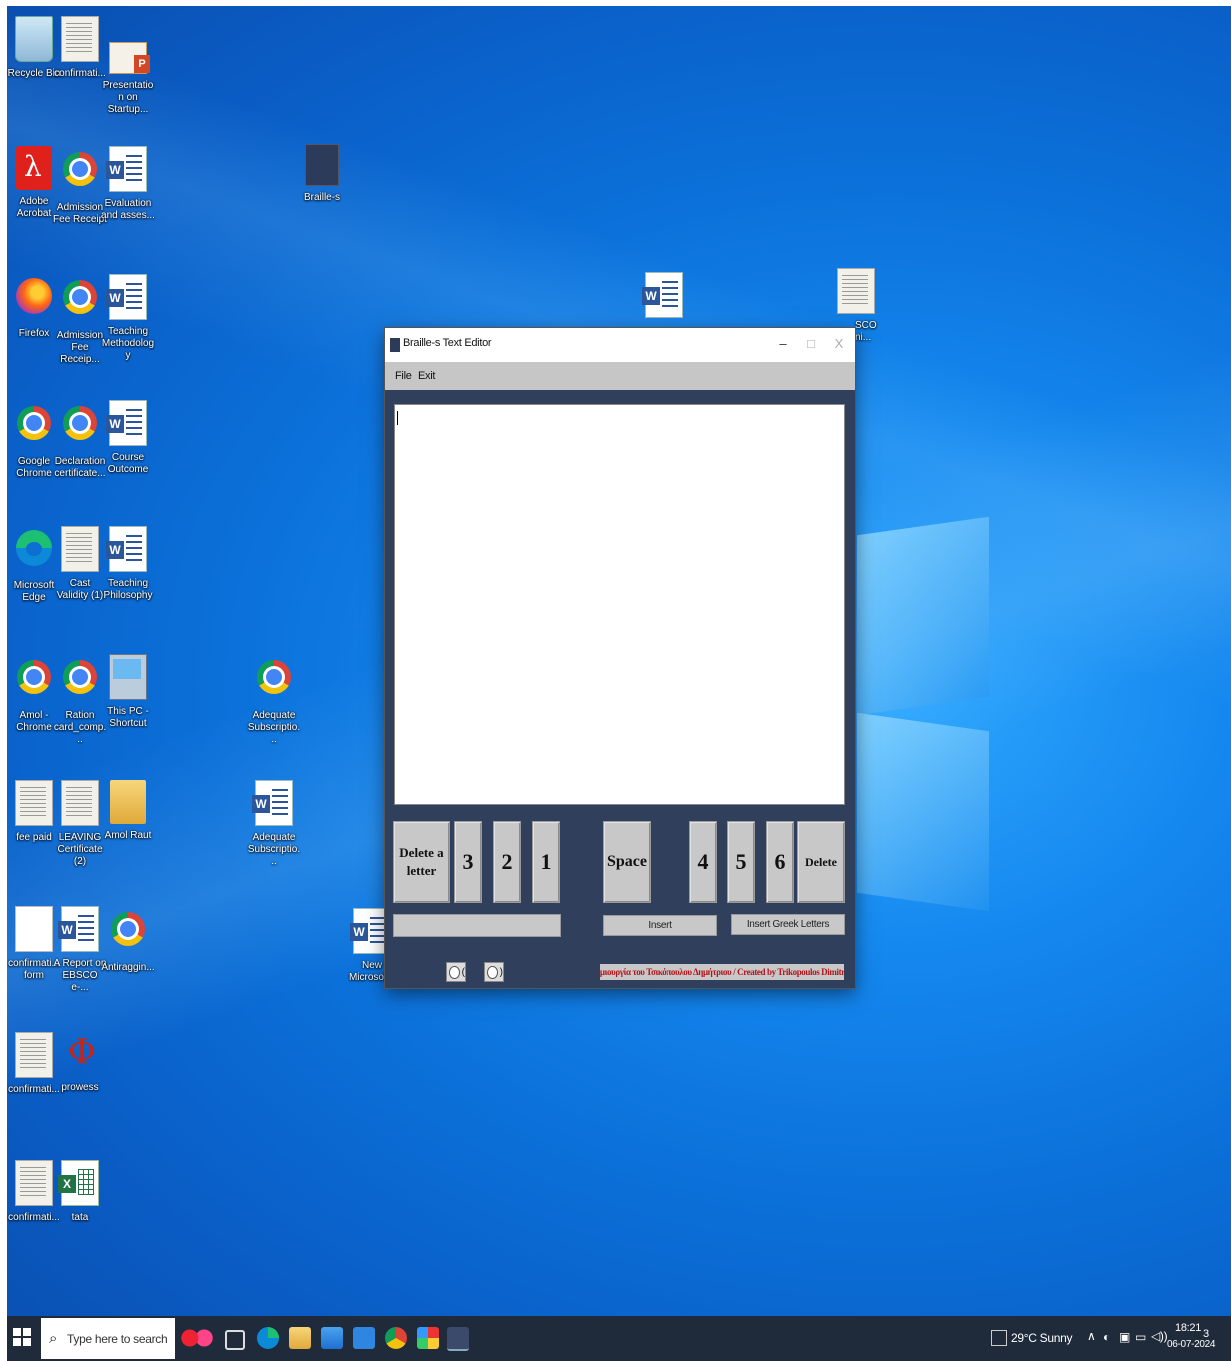 This screenshot has width=1231, height=1361. What do you see at coordinates (426, 376) in the screenshot?
I see `menu-exit: Exit` at bounding box center [426, 376].